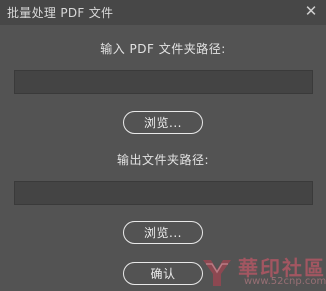 The height and width of the screenshot is (291, 326). What do you see at coordinates (263, 269) in the screenshot?
I see `watermark: 華印社區 www.52cnp.com` at bounding box center [263, 269].